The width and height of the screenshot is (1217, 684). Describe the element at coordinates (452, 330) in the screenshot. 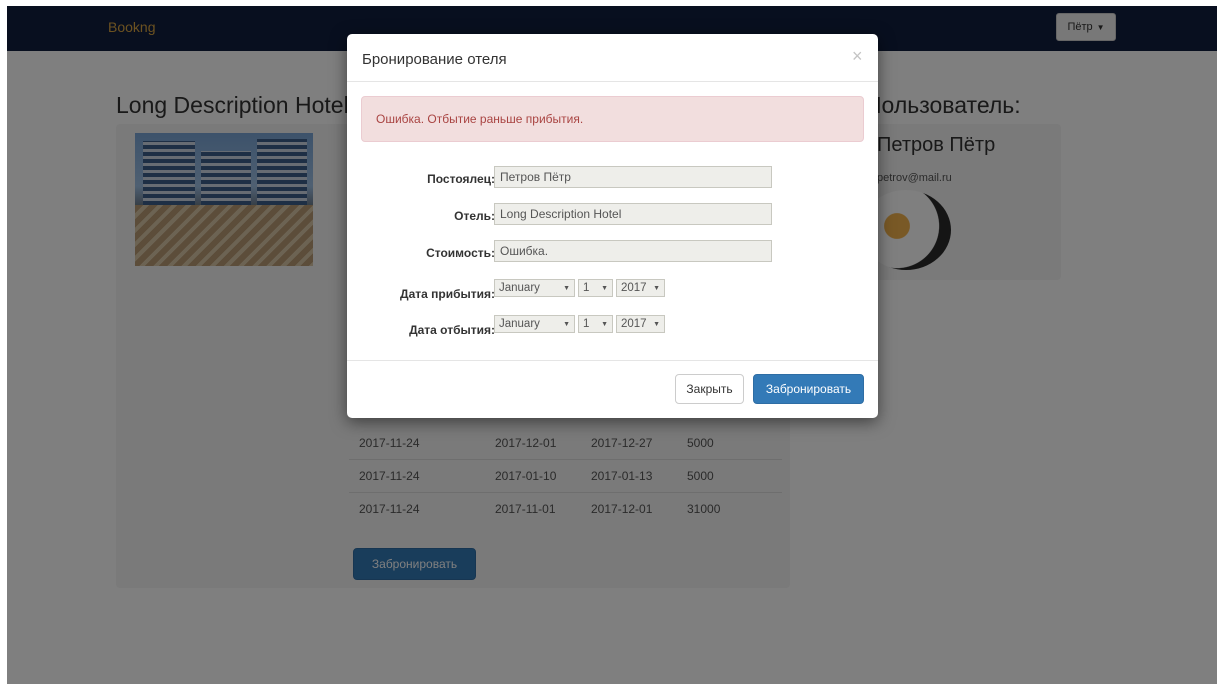

I see `departure-label: Дата отбытия:` at that location.